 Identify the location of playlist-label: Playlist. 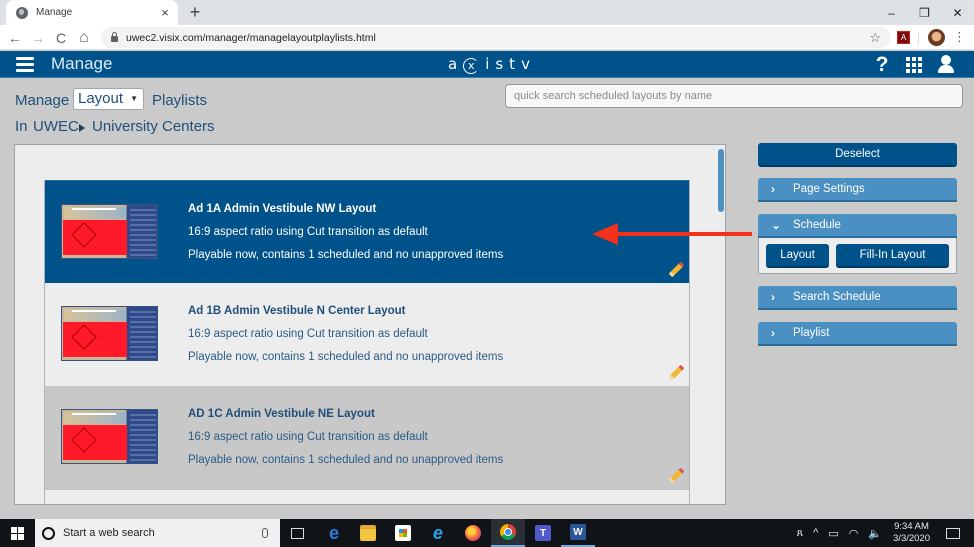
(811, 333).